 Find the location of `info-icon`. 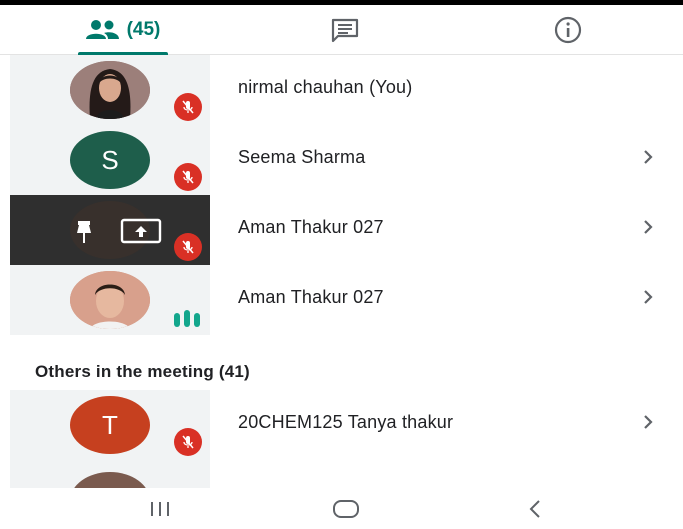

info-icon is located at coordinates (567, 30).